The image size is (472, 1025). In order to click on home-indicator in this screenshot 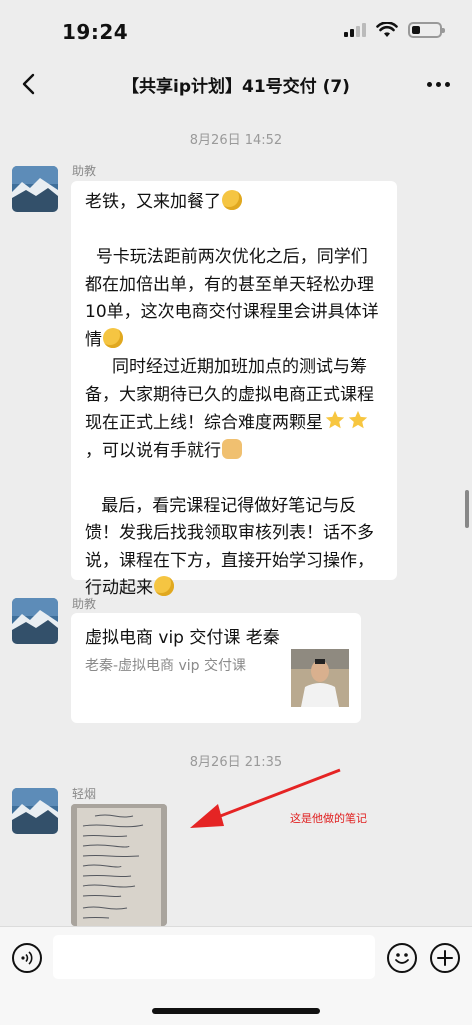, I will do `click(236, 1011)`.